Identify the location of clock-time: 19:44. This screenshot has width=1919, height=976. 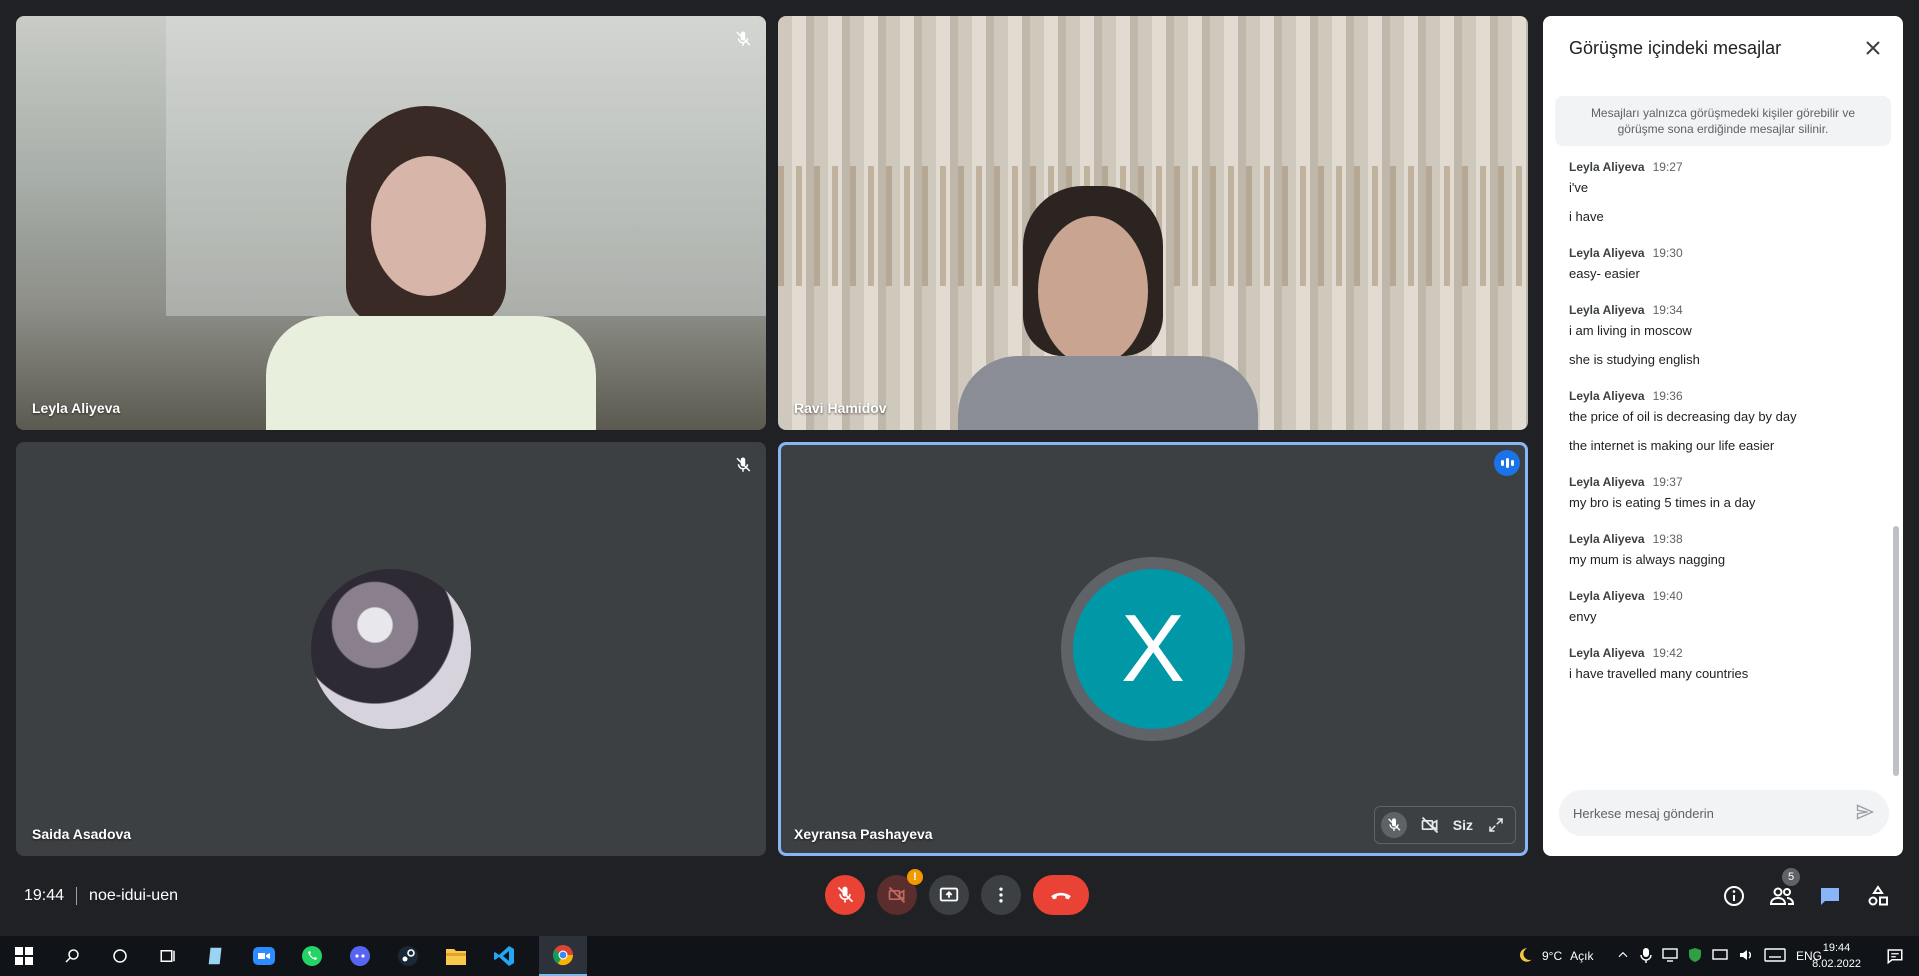
(1836, 948).